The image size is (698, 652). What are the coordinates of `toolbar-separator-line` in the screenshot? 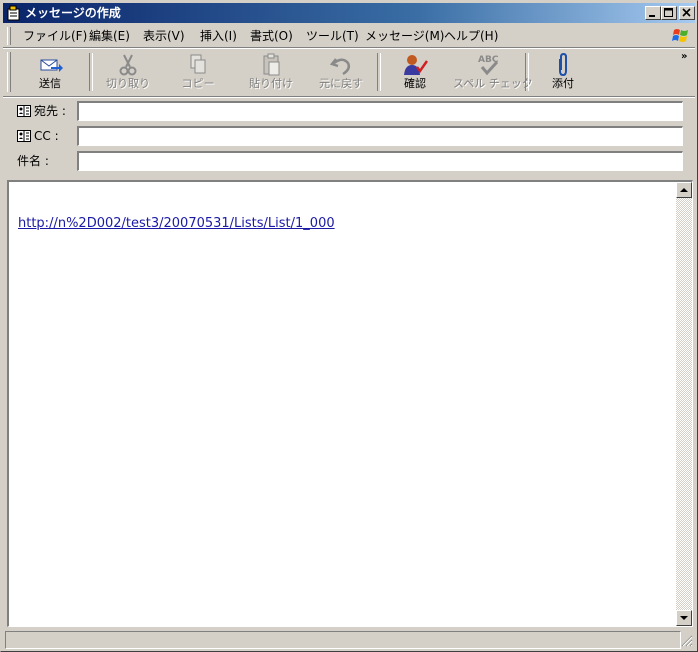 It's located at (349, 97).